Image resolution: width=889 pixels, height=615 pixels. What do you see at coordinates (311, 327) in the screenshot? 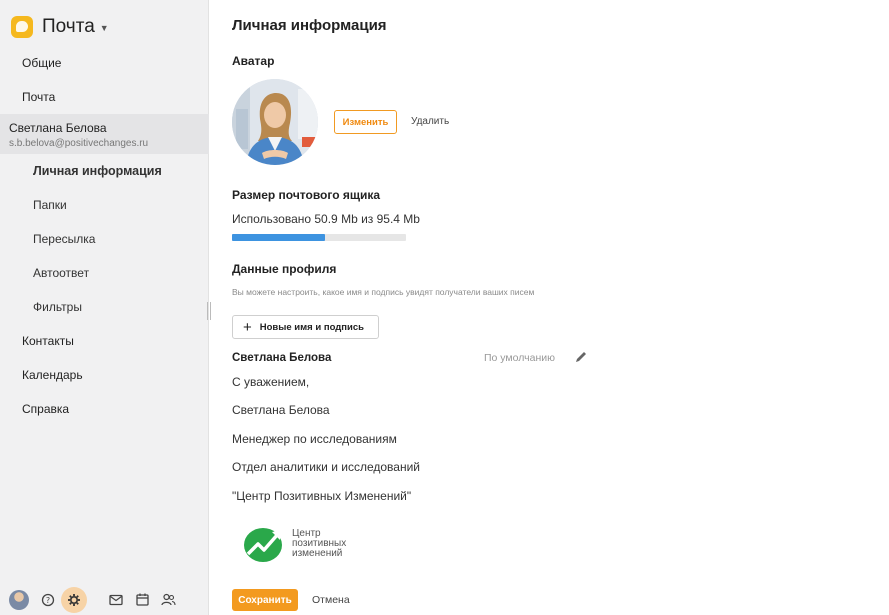
I see `new-name-signature-label: Новые имя и подпись` at bounding box center [311, 327].